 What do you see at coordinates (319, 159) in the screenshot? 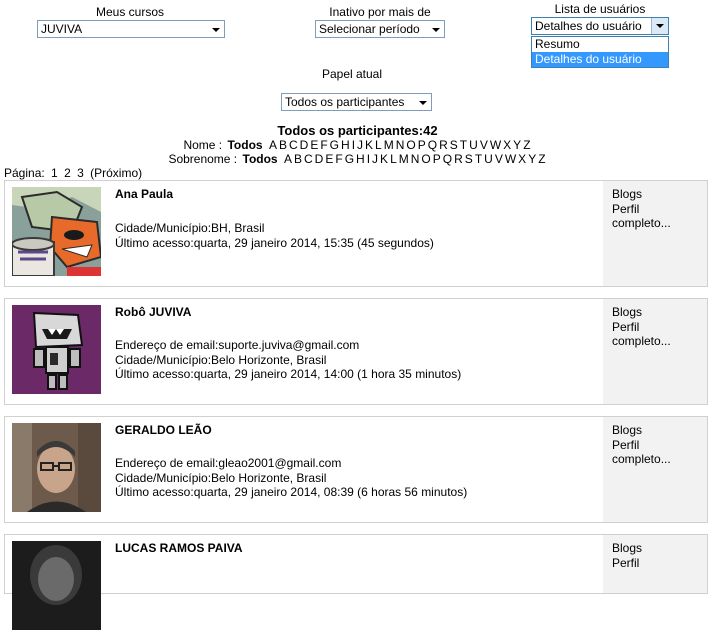
I see `lastname-letter-d: D` at bounding box center [319, 159].